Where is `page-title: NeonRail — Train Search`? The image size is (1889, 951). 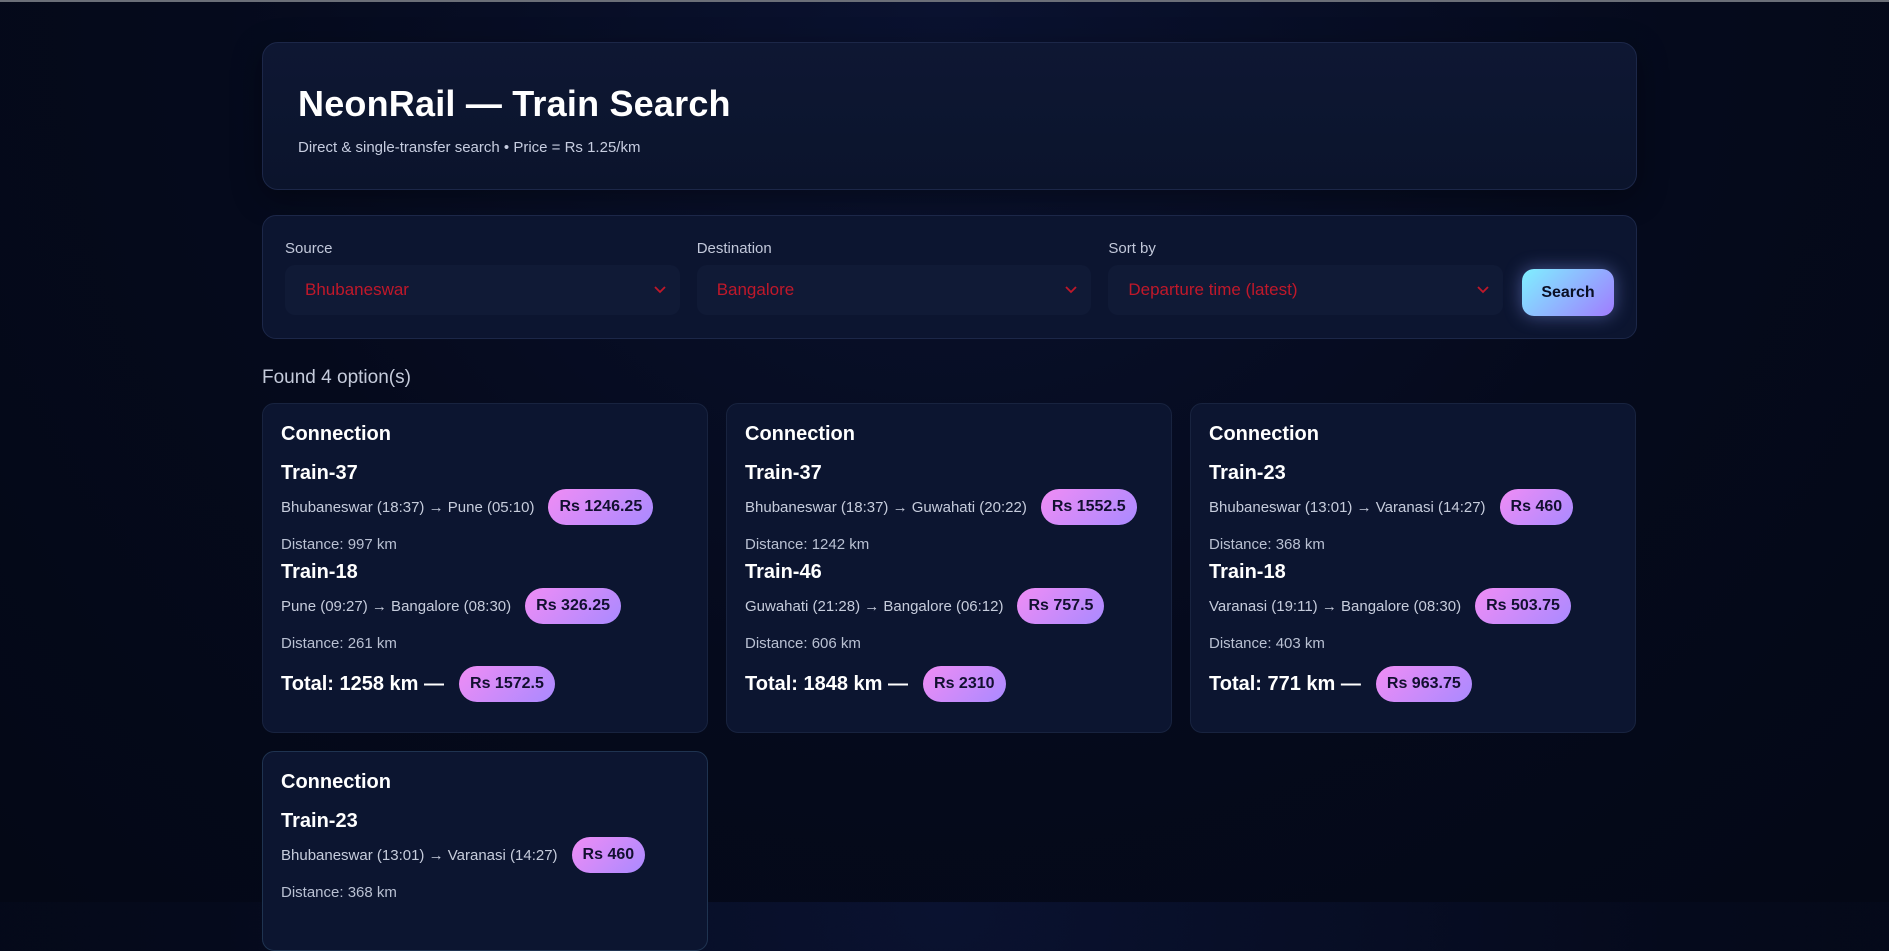 page-title: NeonRail — Train Search is located at coordinates (514, 103).